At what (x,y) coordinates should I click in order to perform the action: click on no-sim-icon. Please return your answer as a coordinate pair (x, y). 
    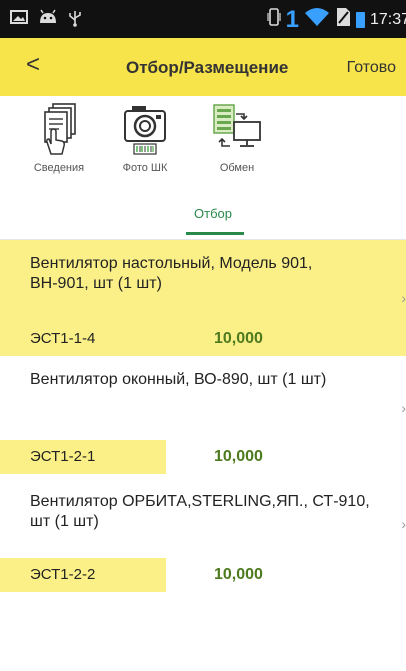
    Looking at the image, I should click on (343, 19).